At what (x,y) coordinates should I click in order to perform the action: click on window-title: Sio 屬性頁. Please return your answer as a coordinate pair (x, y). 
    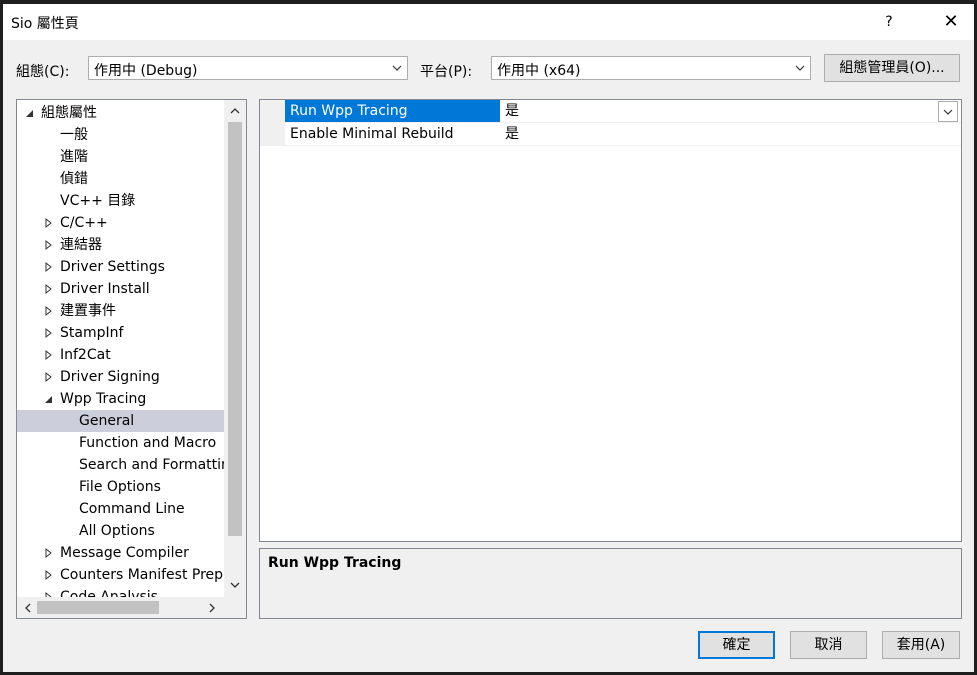
    Looking at the image, I should click on (45, 24).